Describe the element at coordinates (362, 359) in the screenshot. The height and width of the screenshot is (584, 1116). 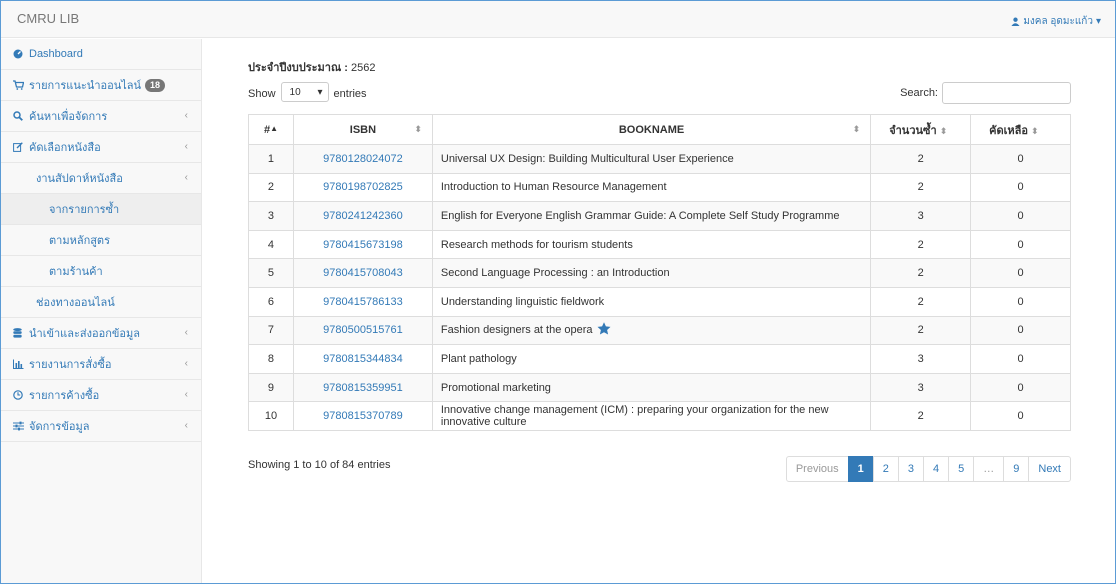
I see `isbn-link: 9780815344834` at that location.